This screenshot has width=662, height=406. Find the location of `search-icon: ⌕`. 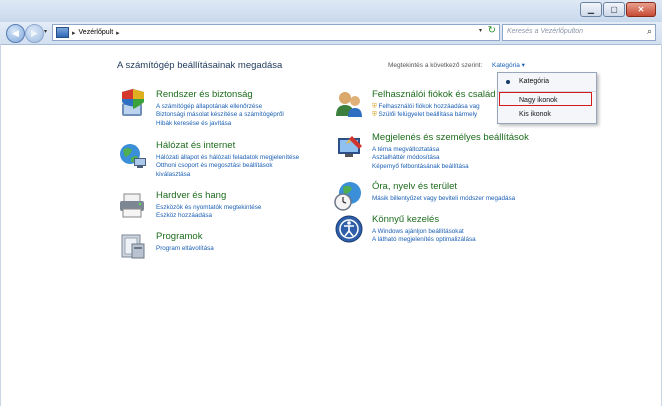

search-icon: ⌕ is located at coordinates (649, 31).